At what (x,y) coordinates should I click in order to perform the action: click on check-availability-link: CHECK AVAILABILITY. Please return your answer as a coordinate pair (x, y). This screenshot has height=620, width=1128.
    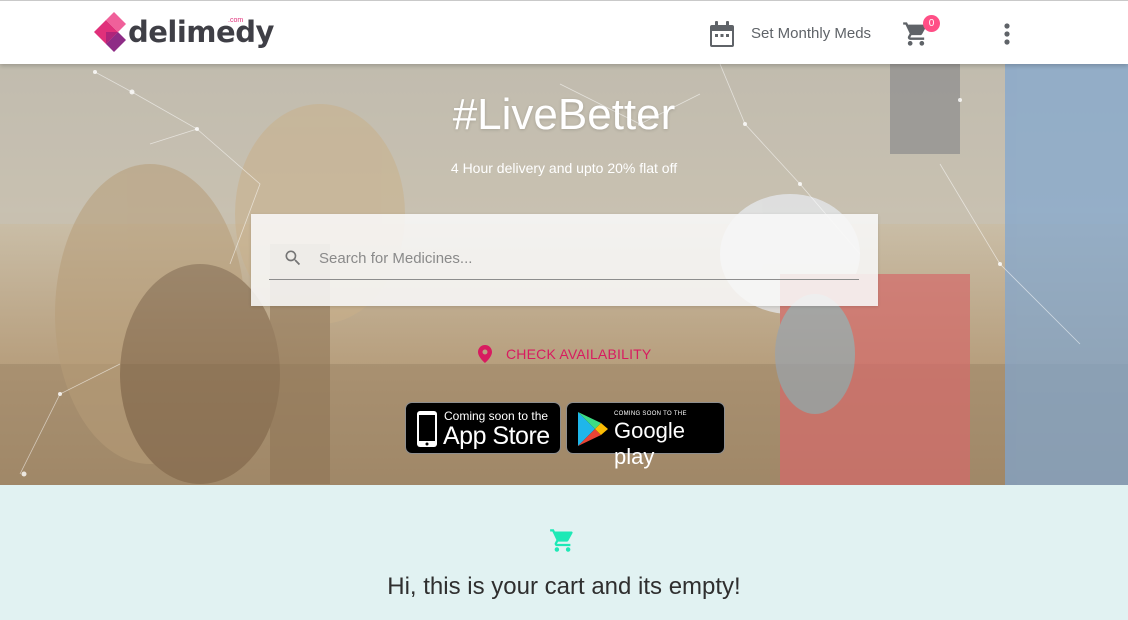
    Looking at the image, I should click on (564, 354).